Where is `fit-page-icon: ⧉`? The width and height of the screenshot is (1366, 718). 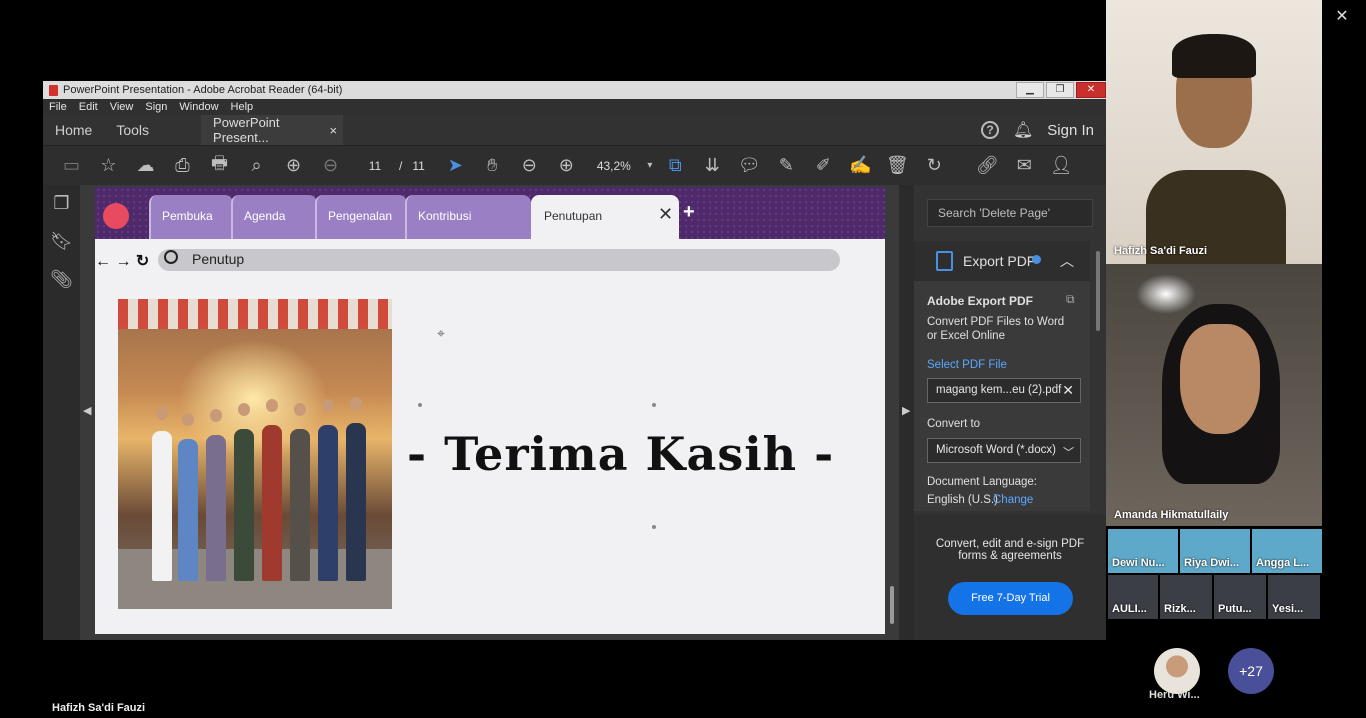 fit-page-icon: ⧉ is located at coordinates (675, 165).